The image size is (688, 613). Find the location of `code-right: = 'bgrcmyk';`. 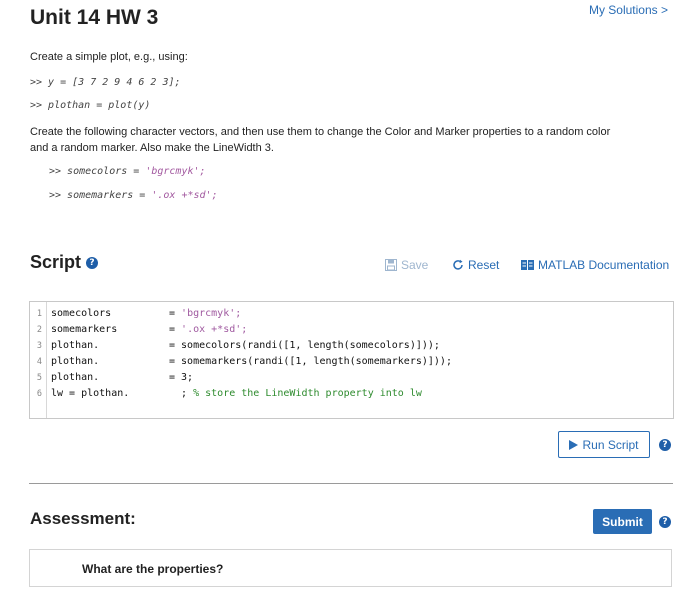

code-right: = 'bgrcmyk'; is located at coordinates (205, 314).